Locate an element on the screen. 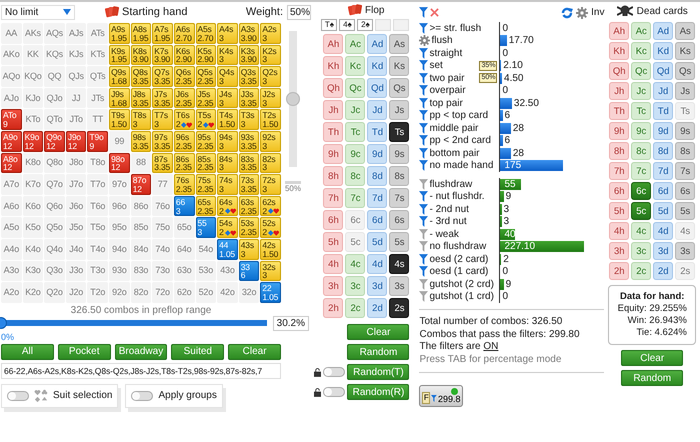  hand-cell: J3s 3.35 is located at coordinates (249, 98).